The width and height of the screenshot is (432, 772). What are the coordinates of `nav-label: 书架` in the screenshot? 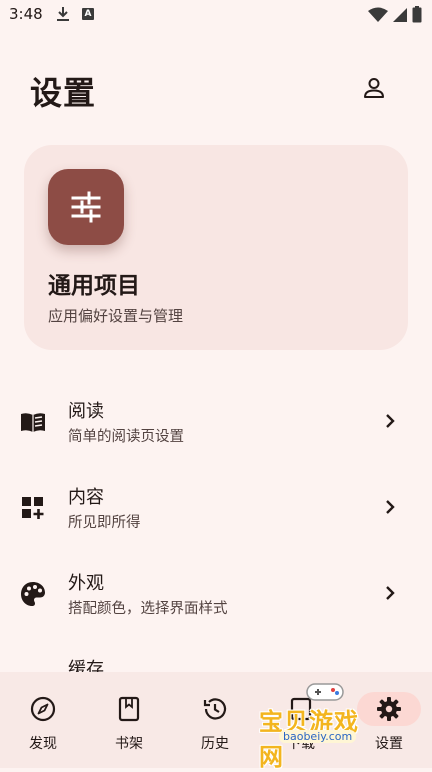 It's located at (129, 744).